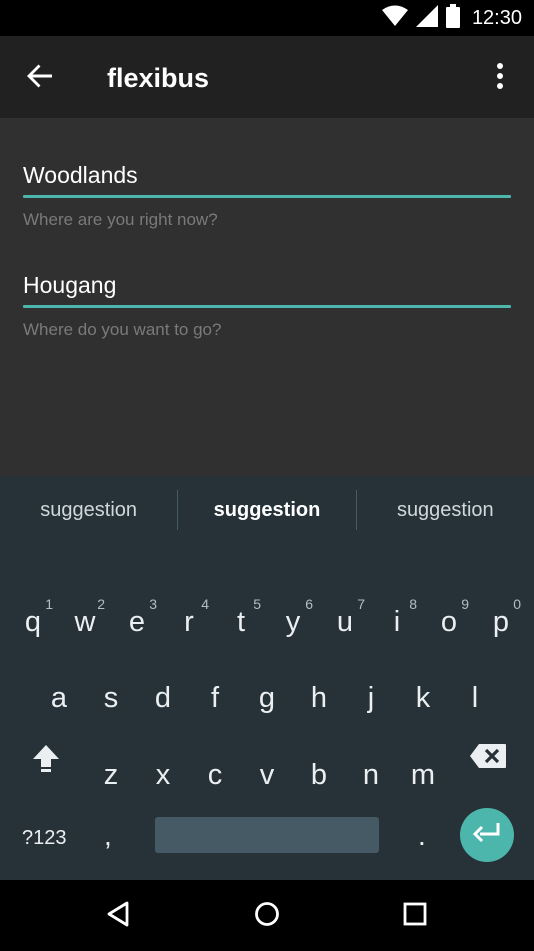 This screenshot has height=951, width=534. Describe the element at coordinates (88, 510) in the screenshot. I see `suggestion-left: suggestion` at that location.